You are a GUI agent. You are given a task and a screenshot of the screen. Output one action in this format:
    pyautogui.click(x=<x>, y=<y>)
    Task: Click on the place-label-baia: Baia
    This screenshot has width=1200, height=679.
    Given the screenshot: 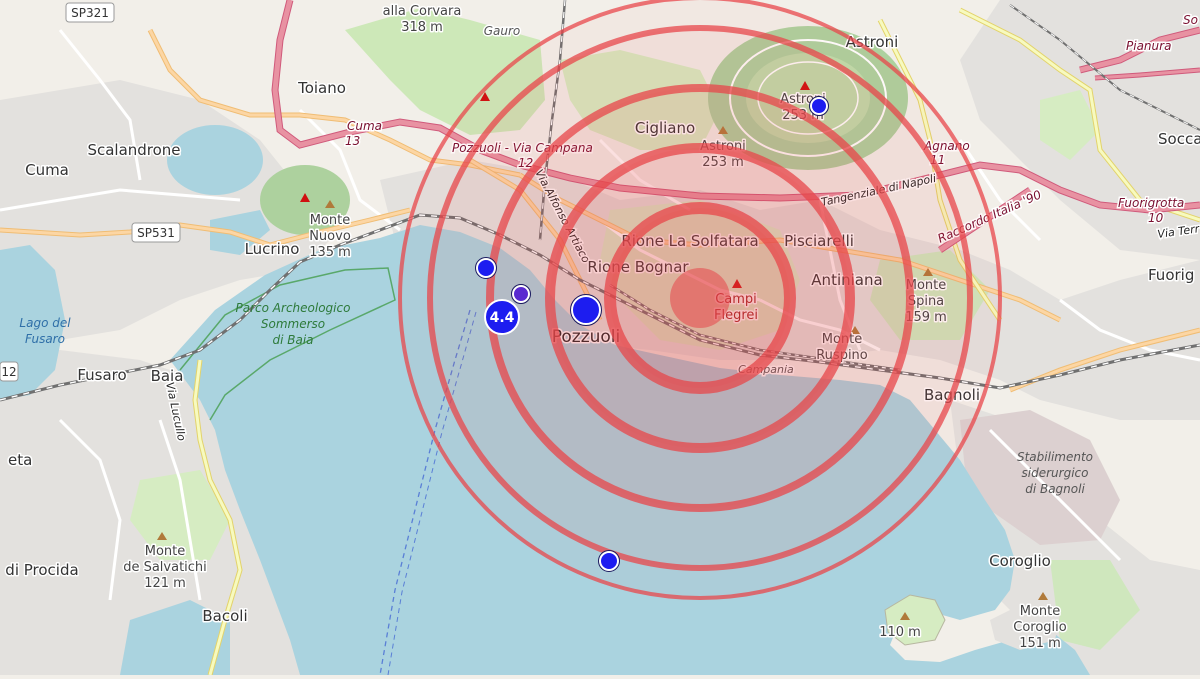 What is the action you would take?
    pyautogui.click(x=167, y=376)
    